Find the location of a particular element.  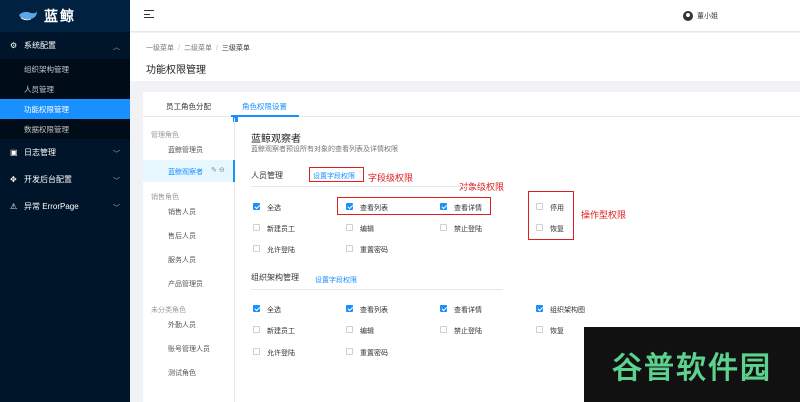

breadcrumb-item: 二级菜单 is located at coordinates (198, 48).